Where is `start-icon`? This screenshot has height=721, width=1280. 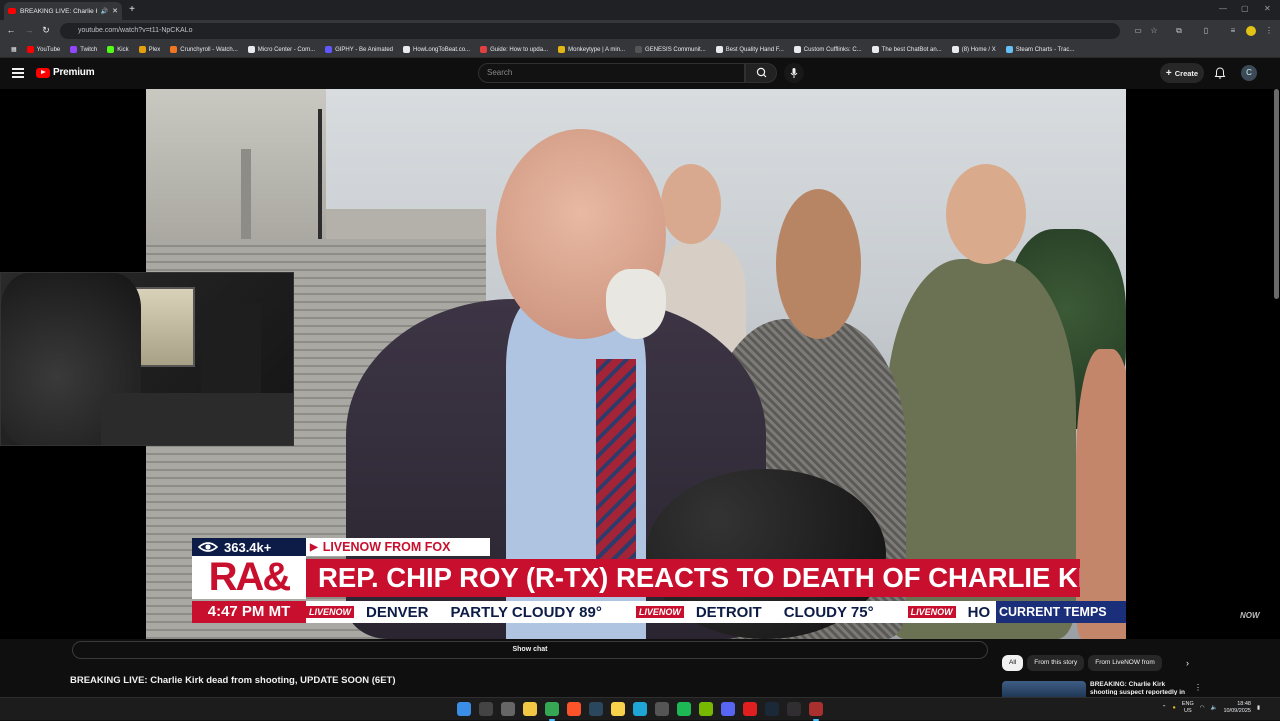
start-icon is located at coordinates (464, 709).